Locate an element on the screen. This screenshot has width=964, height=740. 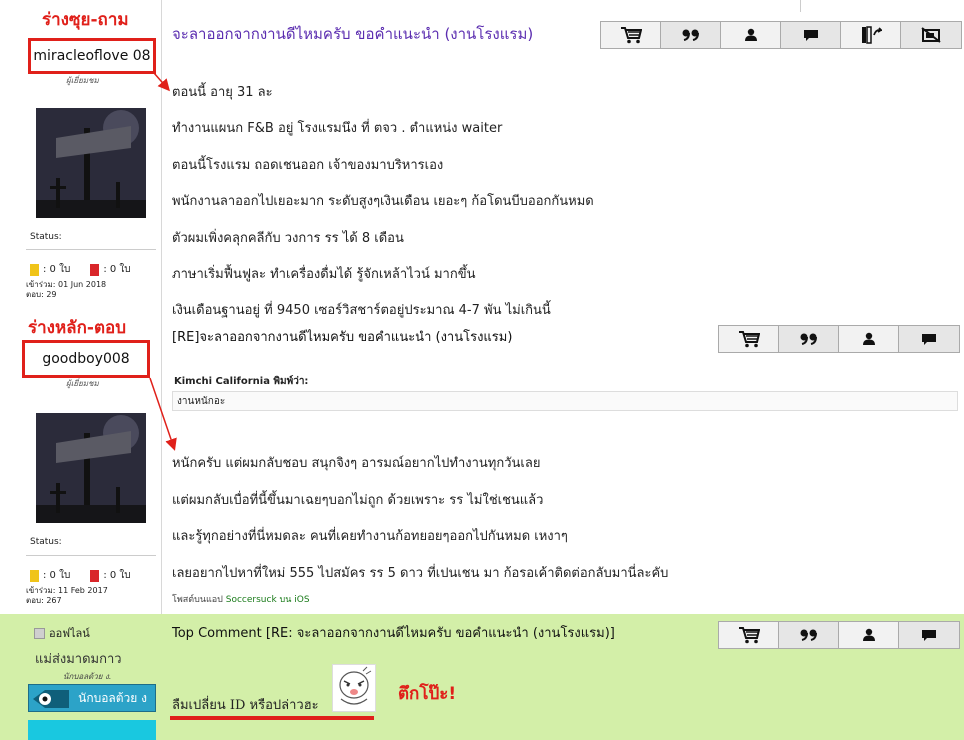
football-badge-icon is located at coordinates (51, 699).